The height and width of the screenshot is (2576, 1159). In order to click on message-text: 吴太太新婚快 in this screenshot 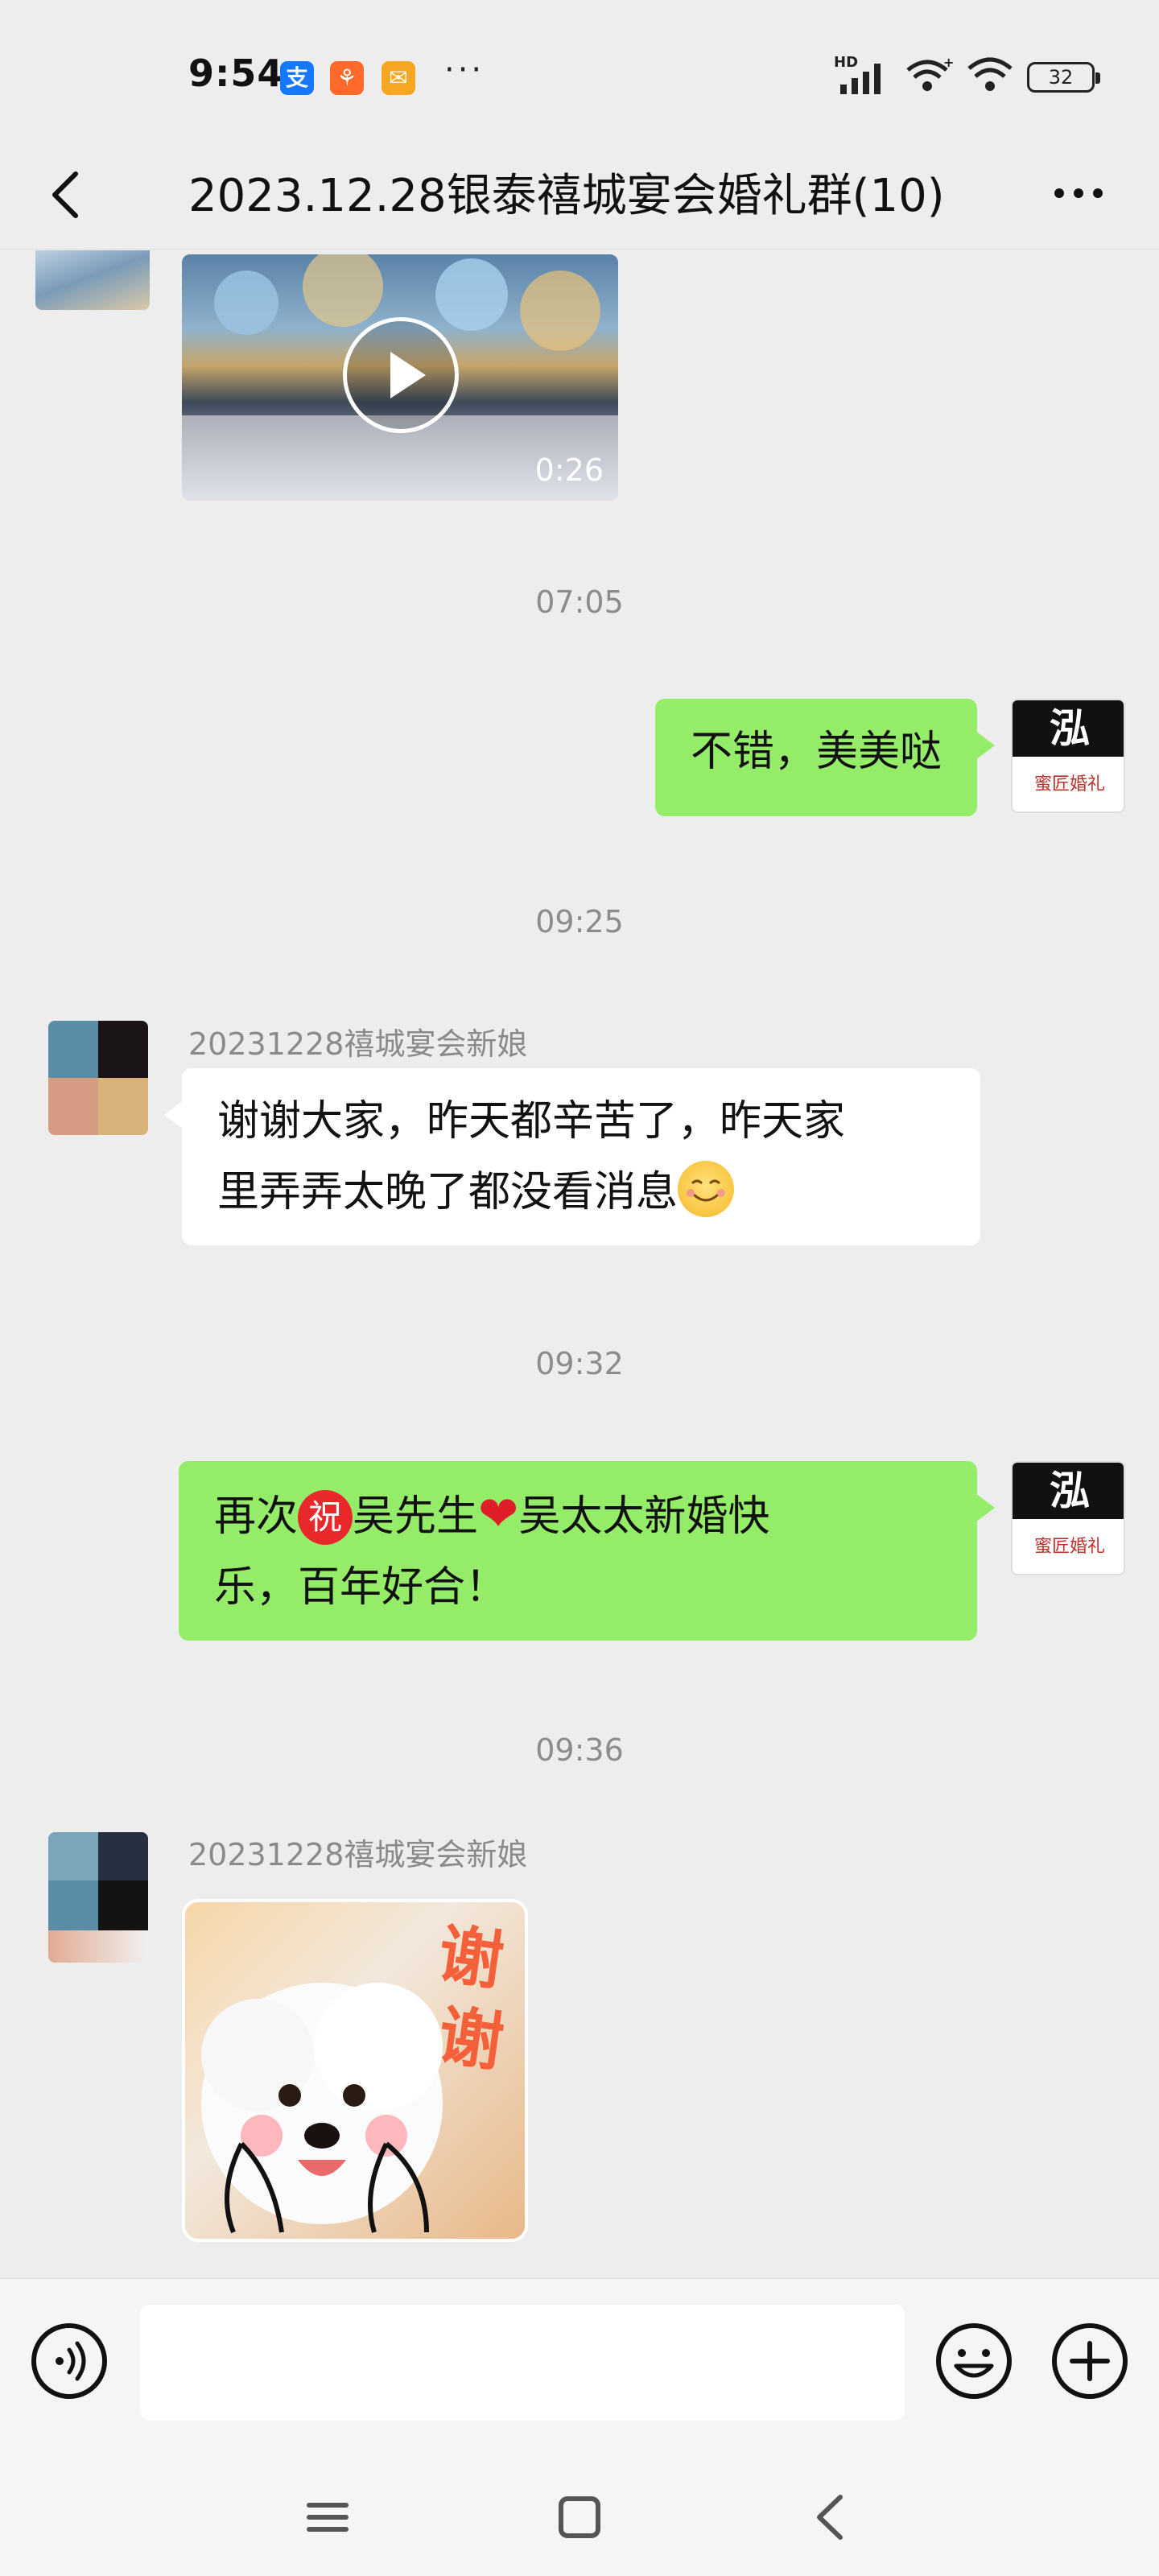, I will do `click(644, 1516)`.